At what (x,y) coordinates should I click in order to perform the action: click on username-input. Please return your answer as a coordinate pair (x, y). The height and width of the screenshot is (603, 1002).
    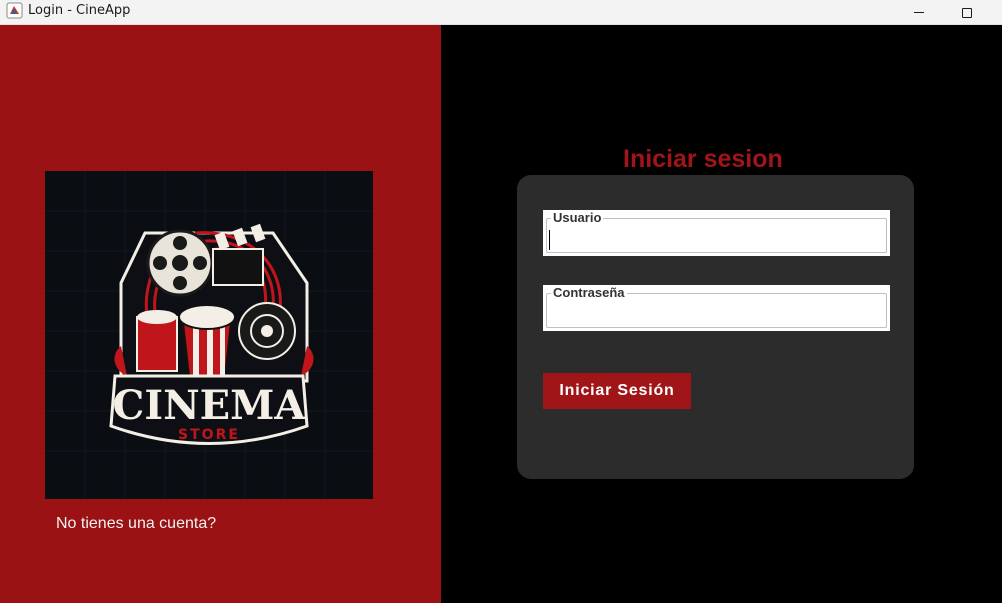
    Looking at the image, I should click on (716, 240).